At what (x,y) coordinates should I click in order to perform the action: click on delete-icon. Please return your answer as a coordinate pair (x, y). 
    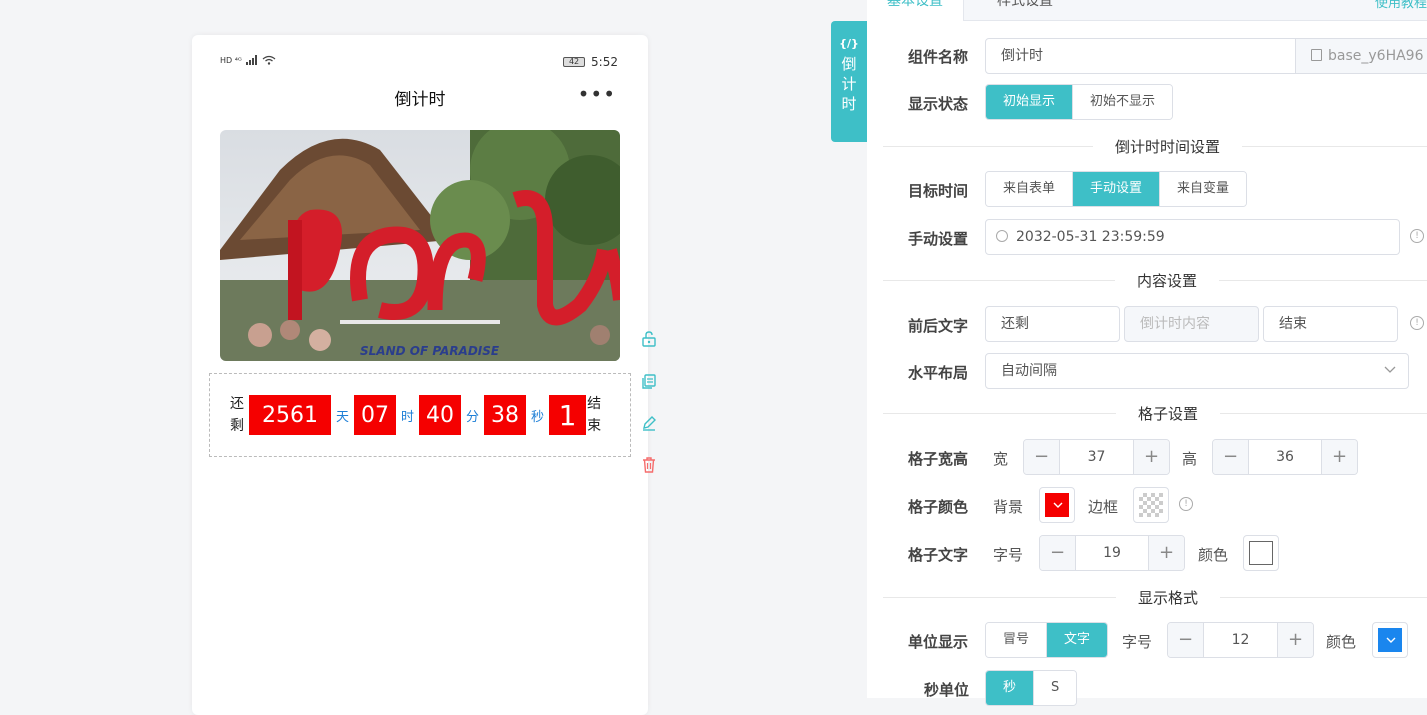
    Looking at the image, I should click on (649, 465).